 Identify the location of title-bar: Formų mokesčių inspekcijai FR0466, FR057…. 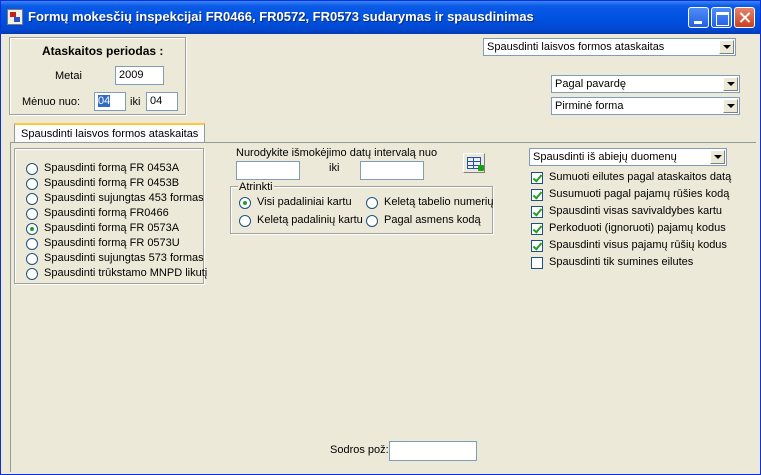
(380, 17).